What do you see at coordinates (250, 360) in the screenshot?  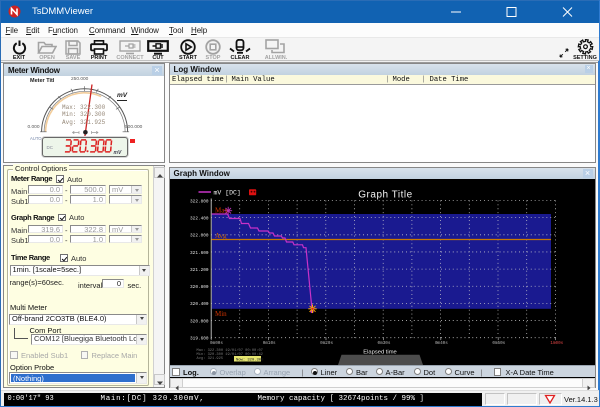 I see `svg-text: Now: 320.300` at bounding box center [250, 360].